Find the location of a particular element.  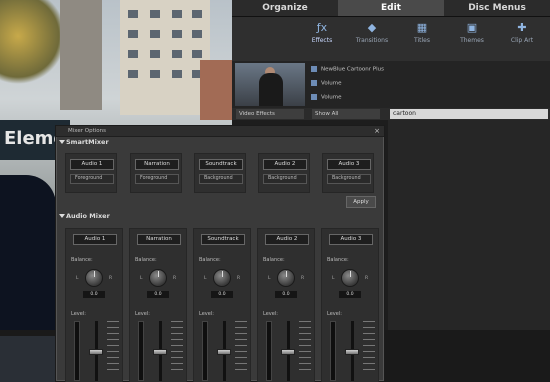

mode-tabs: Organize Edit Disc Menus is located at coordinates (391, 8).